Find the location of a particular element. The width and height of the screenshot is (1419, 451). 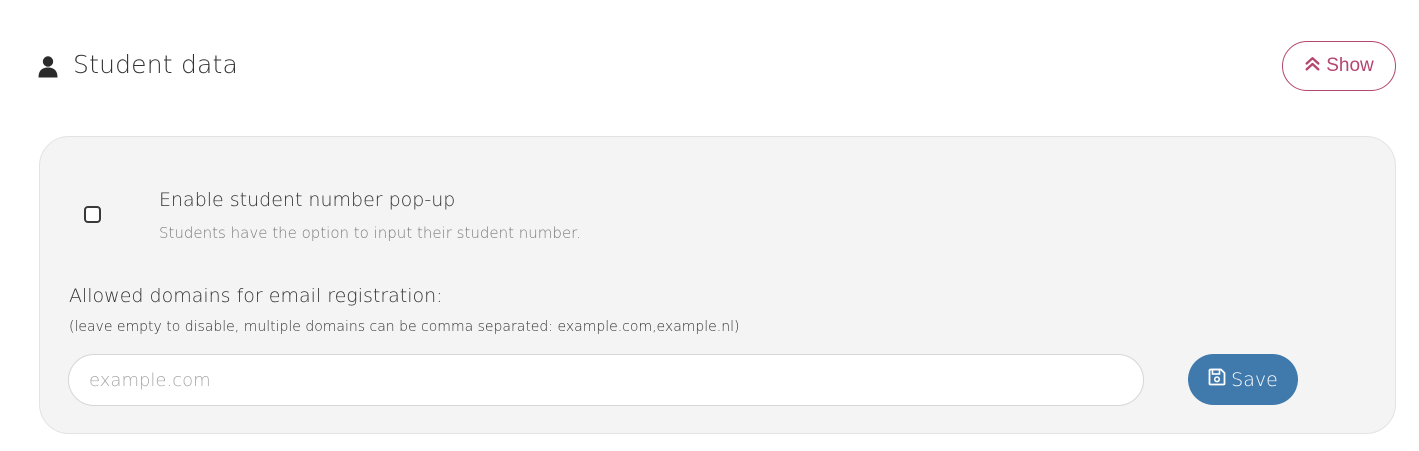

floppy-disk-icon is located at coordinates (1217, 379).